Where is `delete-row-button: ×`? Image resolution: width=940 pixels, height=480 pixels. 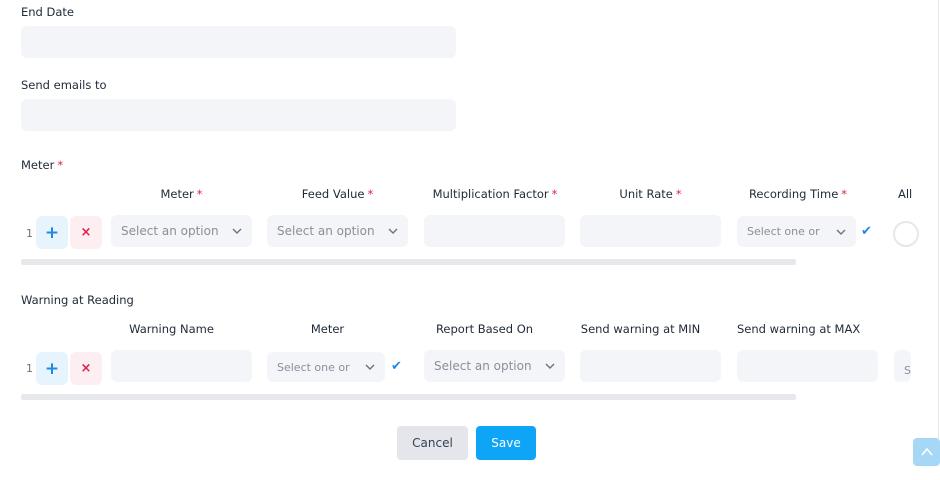 delete-row-button: × is located at coordinates (86, 232).